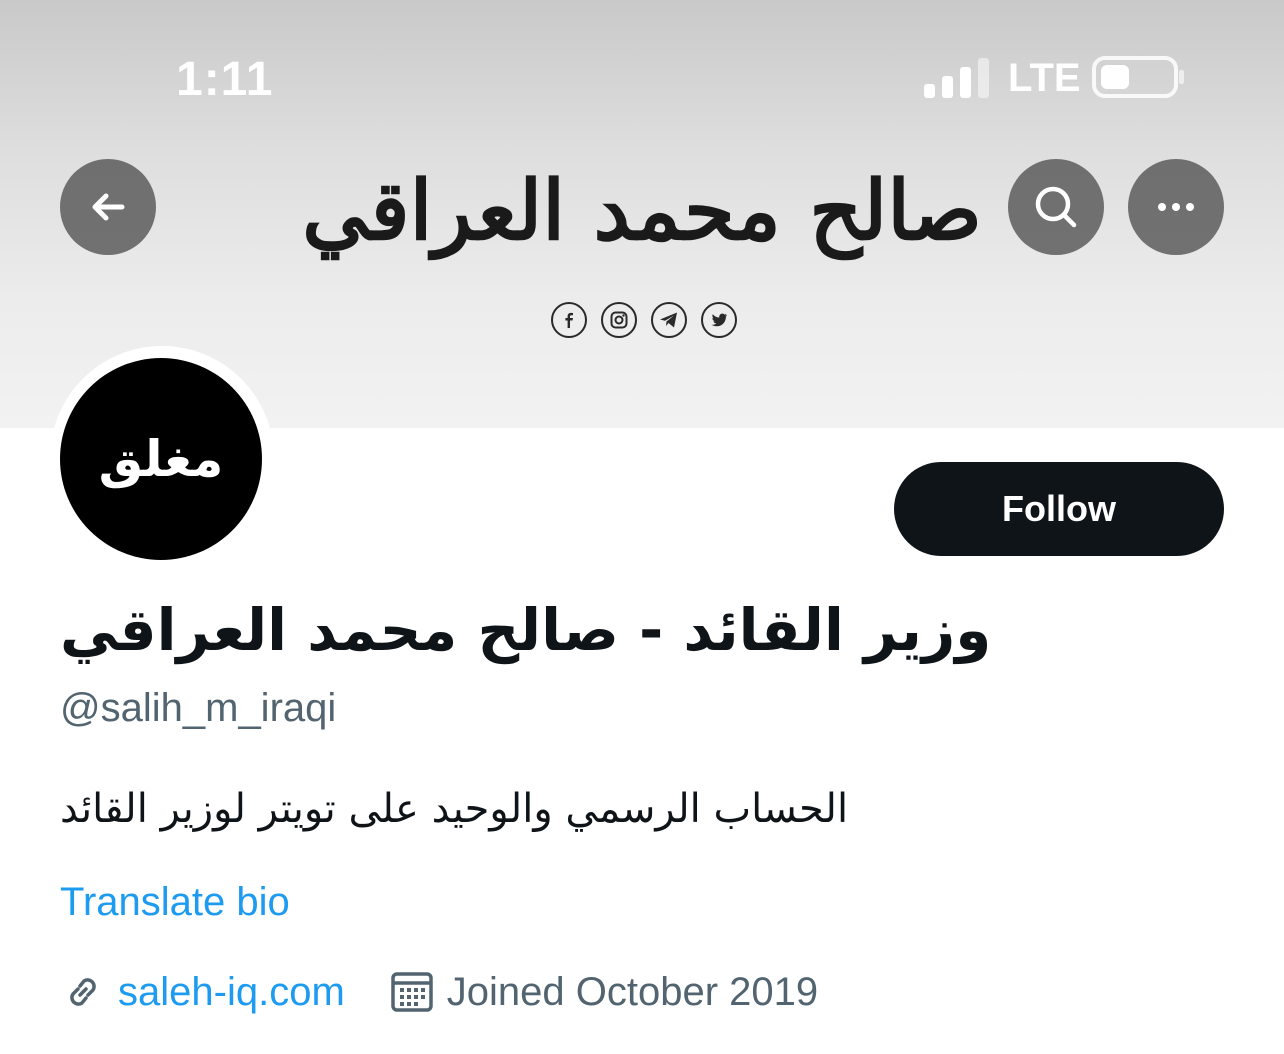  What do you see at coordinates (175, 902) in the screenshot?
I see `translate-bio-link: Translate bio` at bounding box center [175, 902].